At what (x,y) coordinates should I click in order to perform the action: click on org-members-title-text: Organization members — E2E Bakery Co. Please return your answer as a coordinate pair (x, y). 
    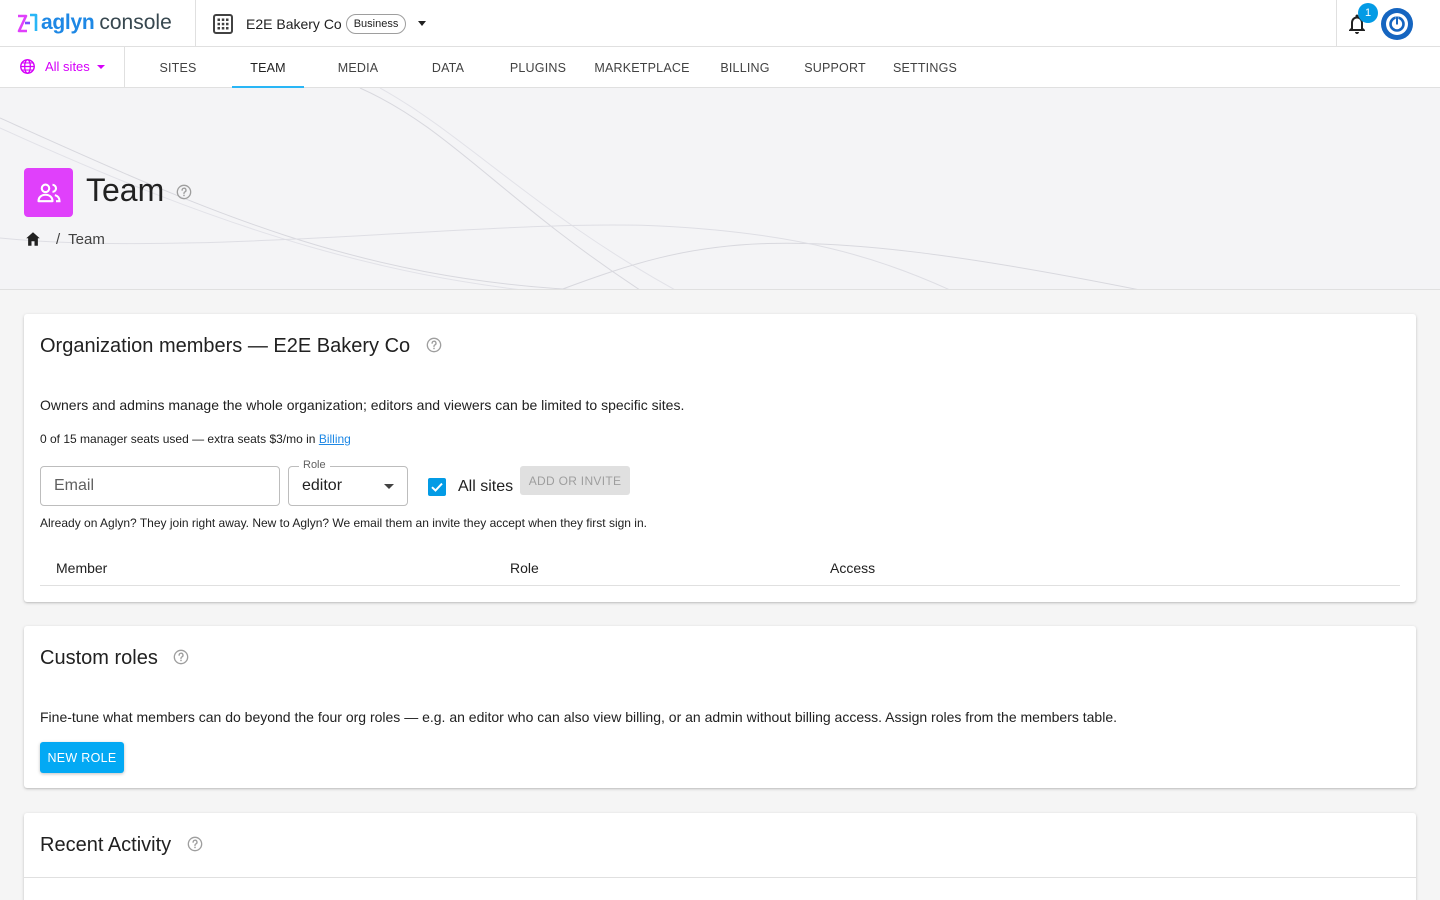
    Looking at the image, I should click on (225, 346).